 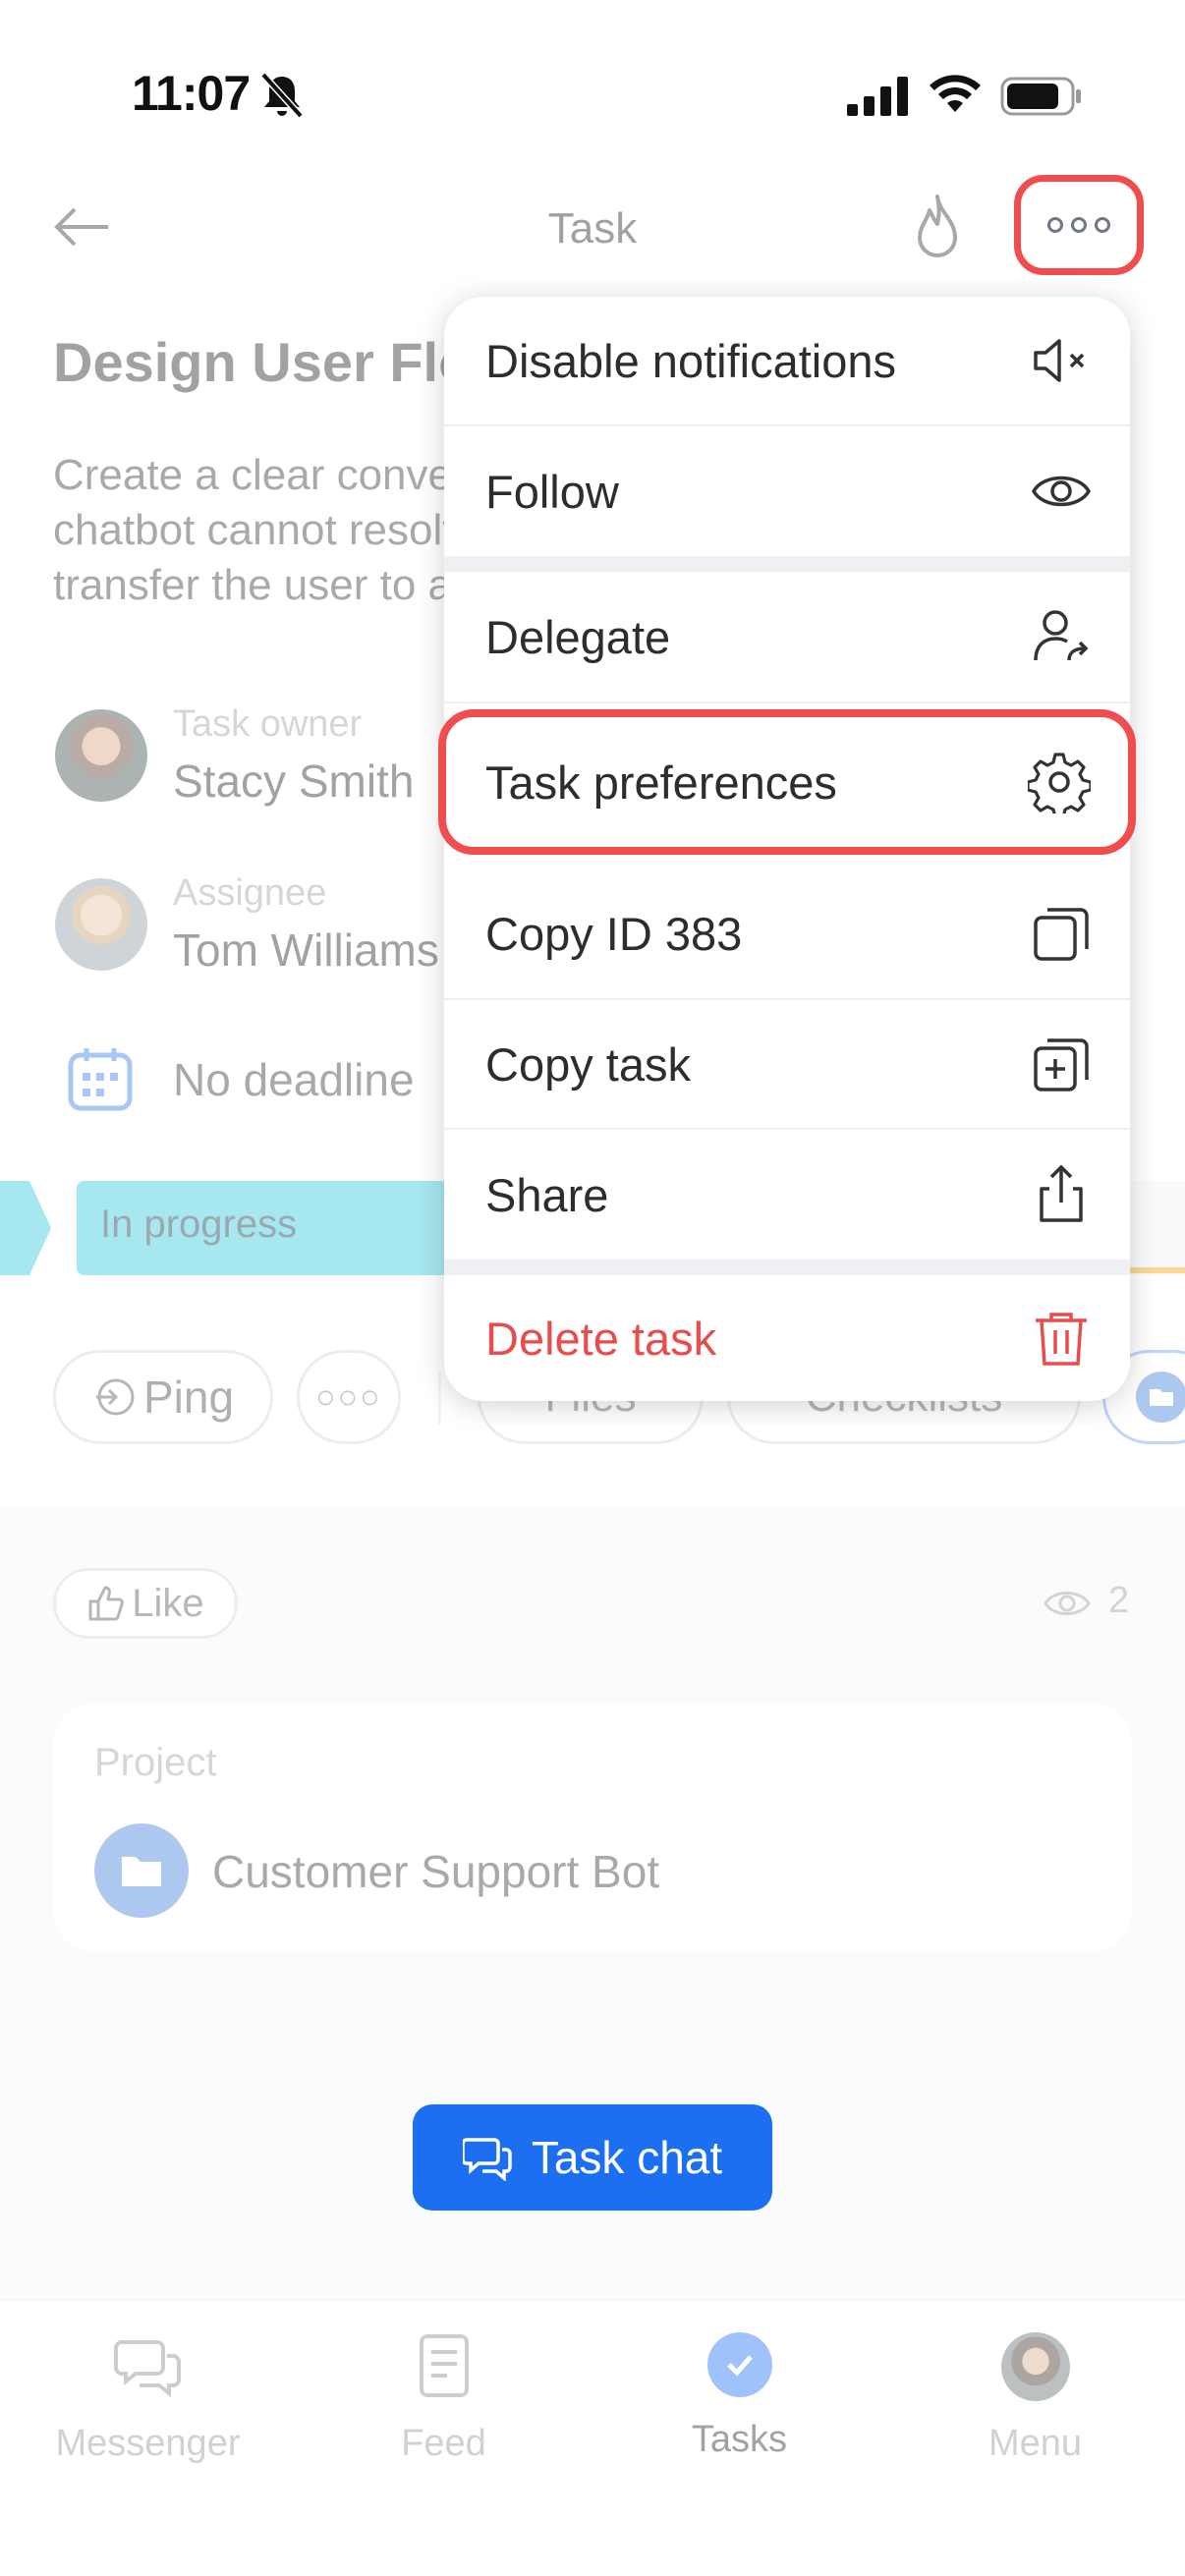 What do you see at coordinates (294, 1079) in the screenshot?
I see `deadline-text: No deadline` at bounding box center [294, 1079].